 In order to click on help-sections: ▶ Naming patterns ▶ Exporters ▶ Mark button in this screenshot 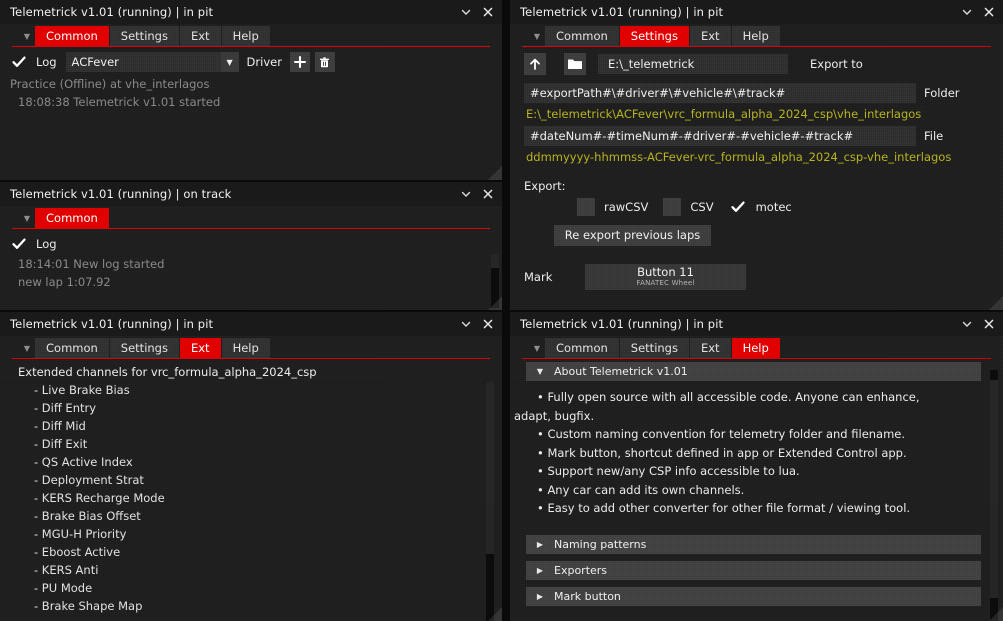, I will do `click(753, 570)`.